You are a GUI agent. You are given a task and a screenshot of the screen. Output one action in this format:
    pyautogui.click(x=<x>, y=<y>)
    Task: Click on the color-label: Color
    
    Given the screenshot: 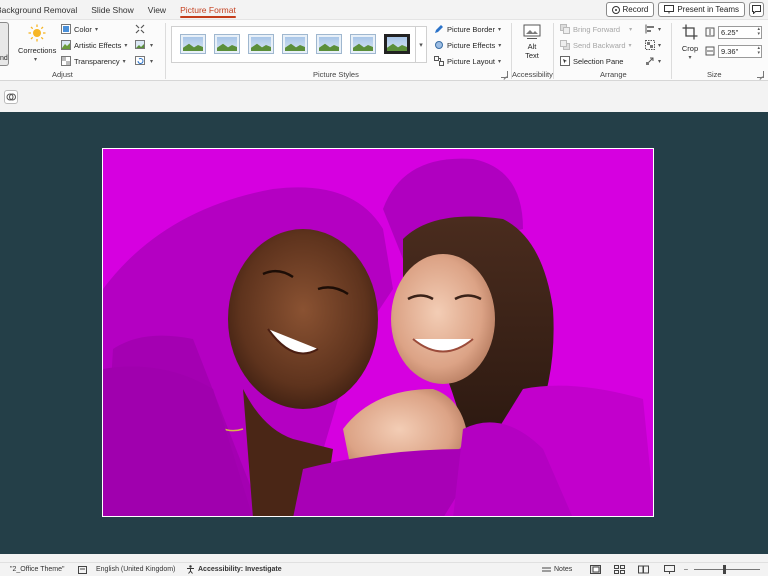 What is the action you would take?
    pyautogui.click(x=83, y=29)
    